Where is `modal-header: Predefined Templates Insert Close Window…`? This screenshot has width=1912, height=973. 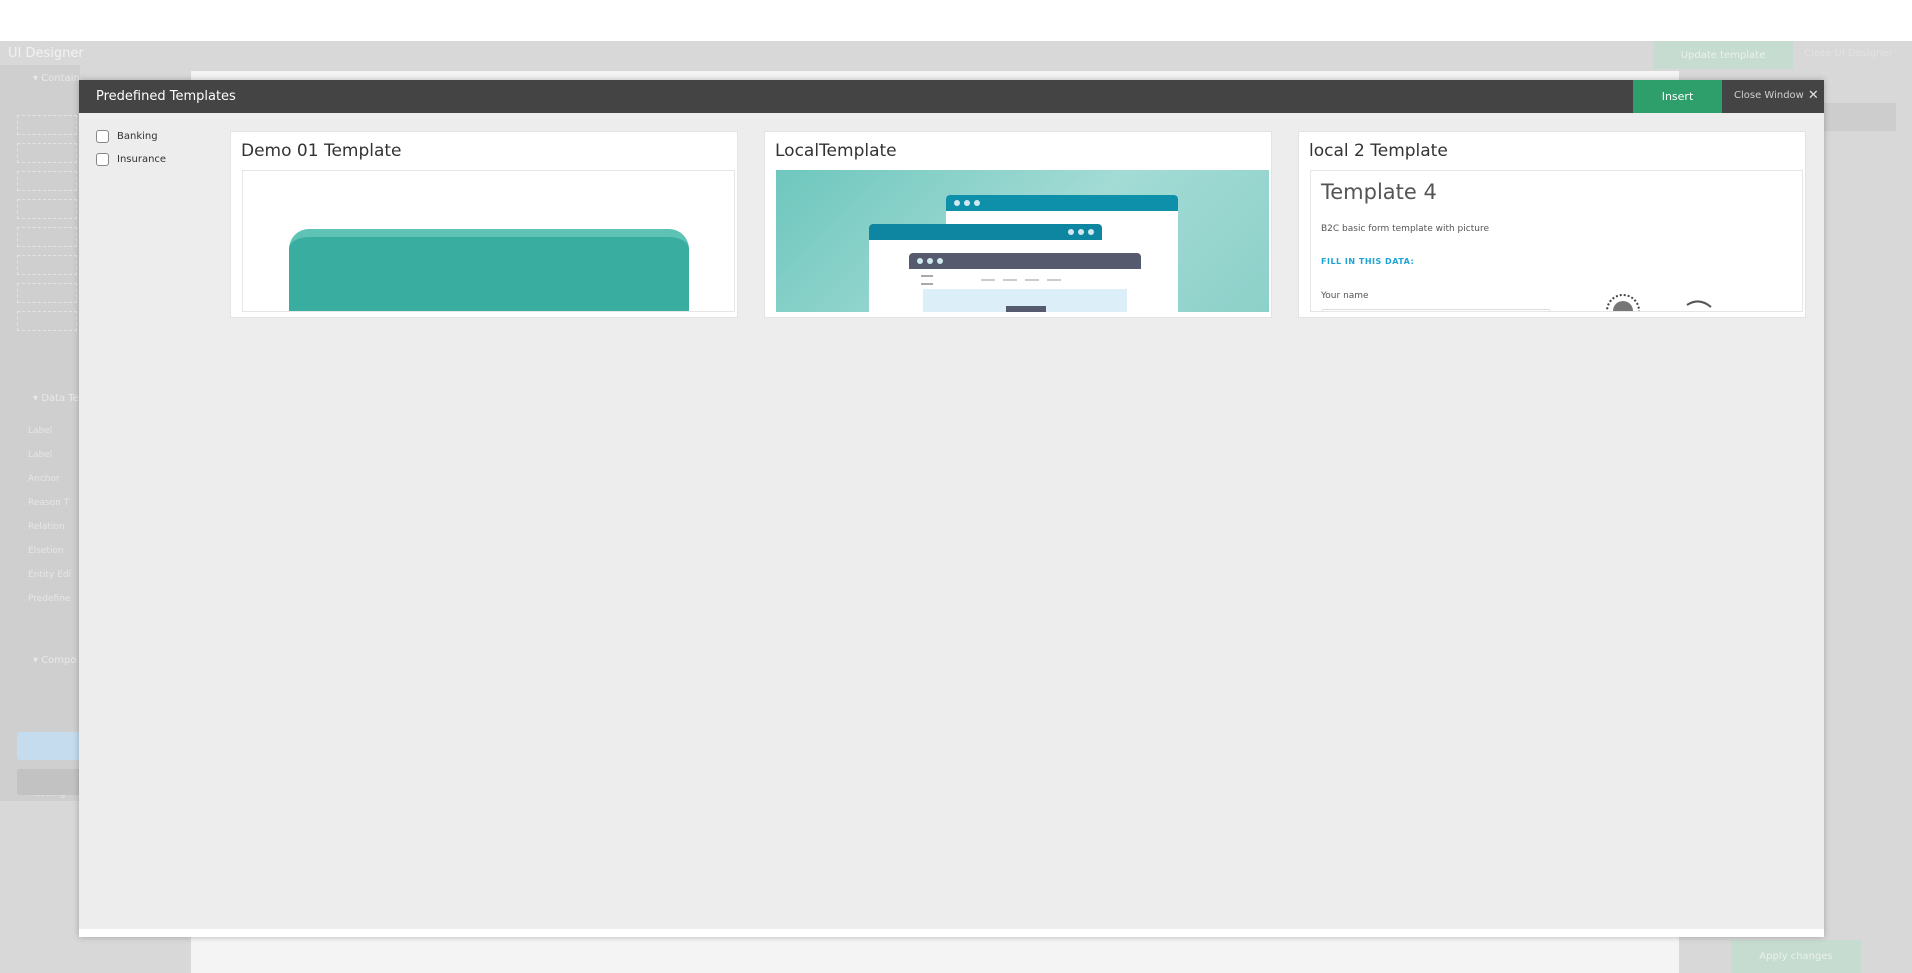 modal-header: Predefined Templates Insert Close Window… is located at coordinates (951, 96).